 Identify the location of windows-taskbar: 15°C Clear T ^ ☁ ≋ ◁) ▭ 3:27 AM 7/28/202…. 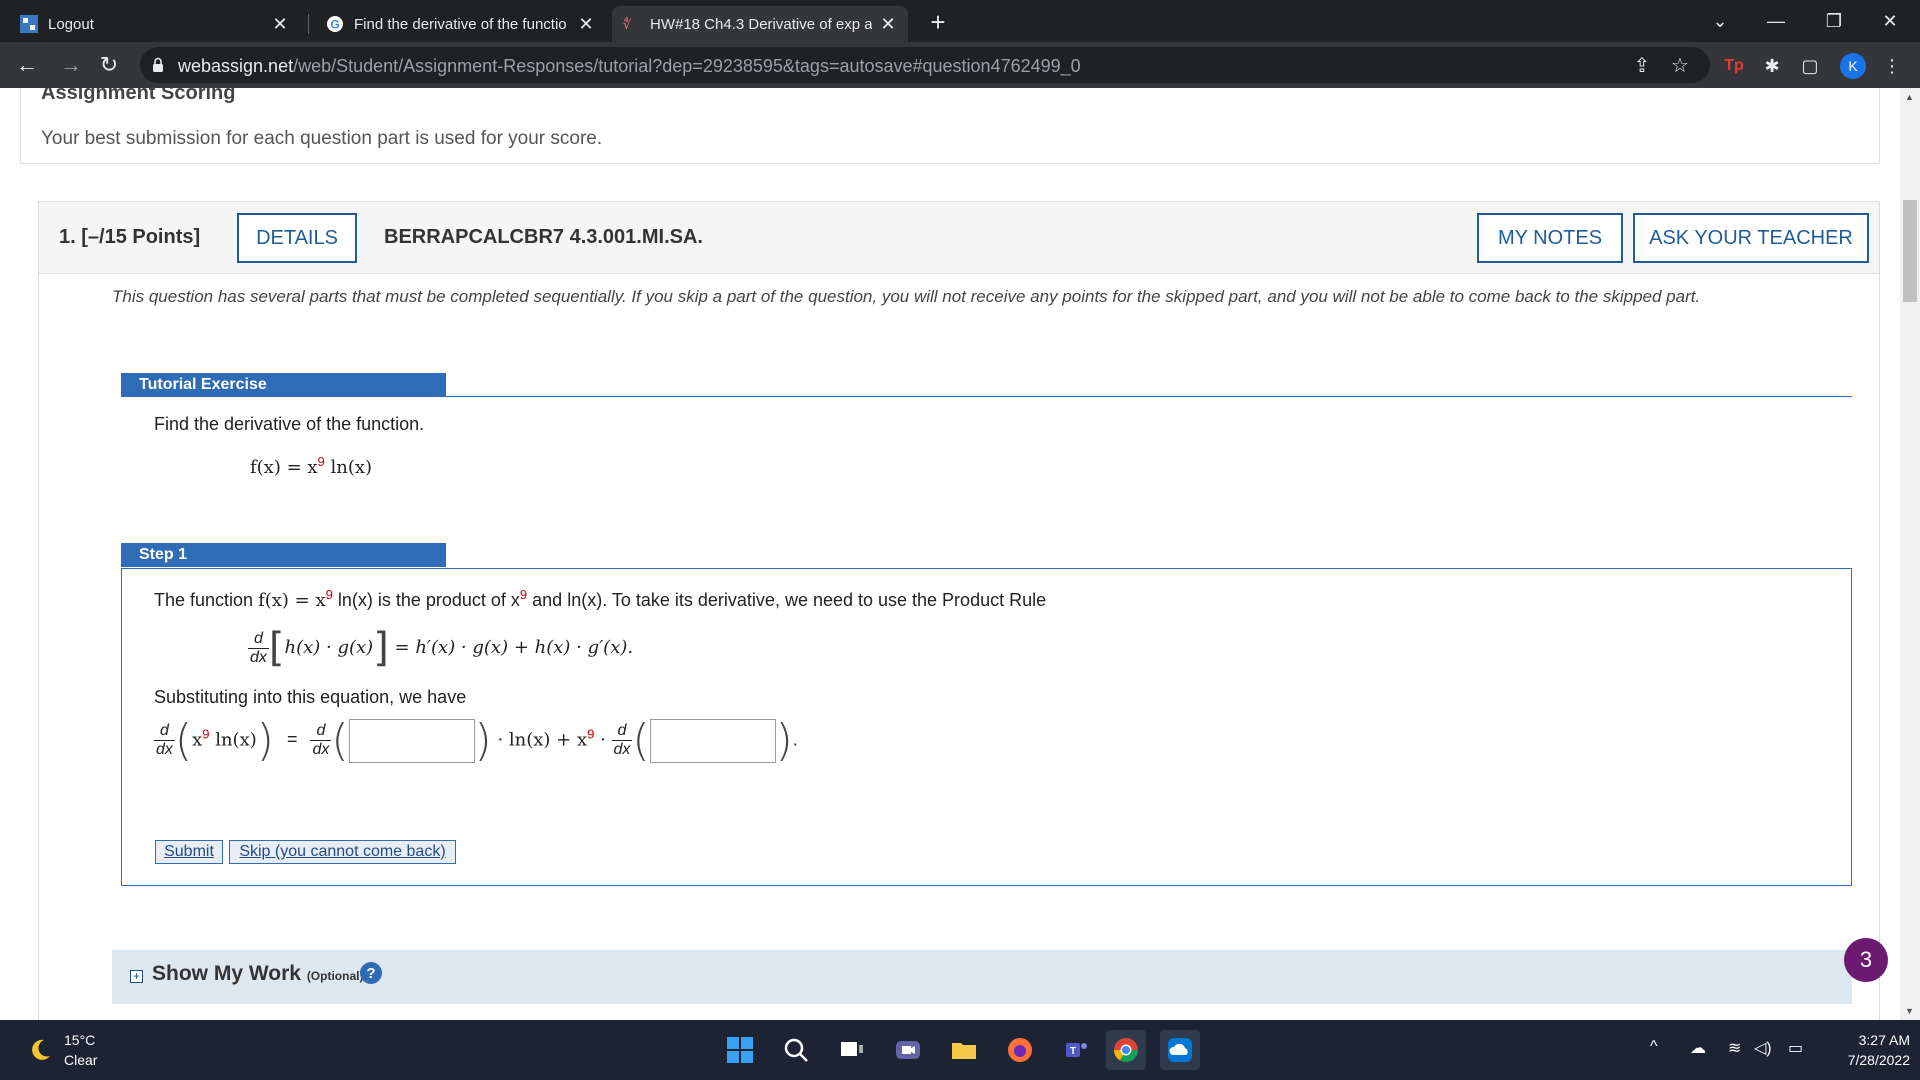
(960, 1050).